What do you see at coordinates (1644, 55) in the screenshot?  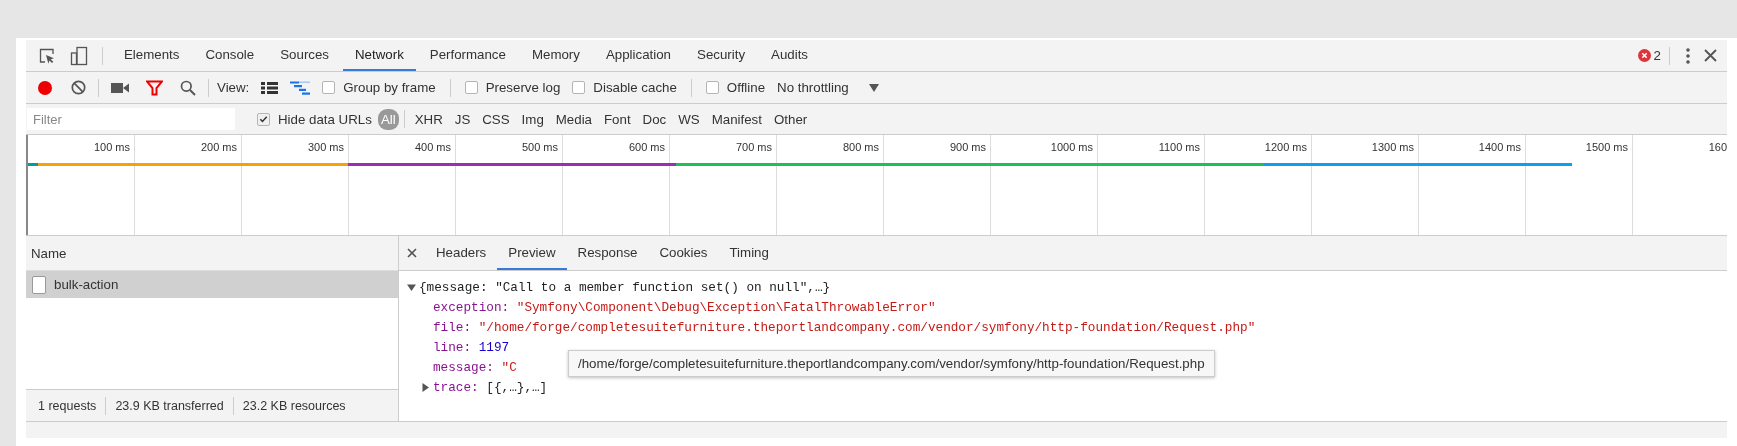 I see `error-icon` at bounding box center [1644, 55].